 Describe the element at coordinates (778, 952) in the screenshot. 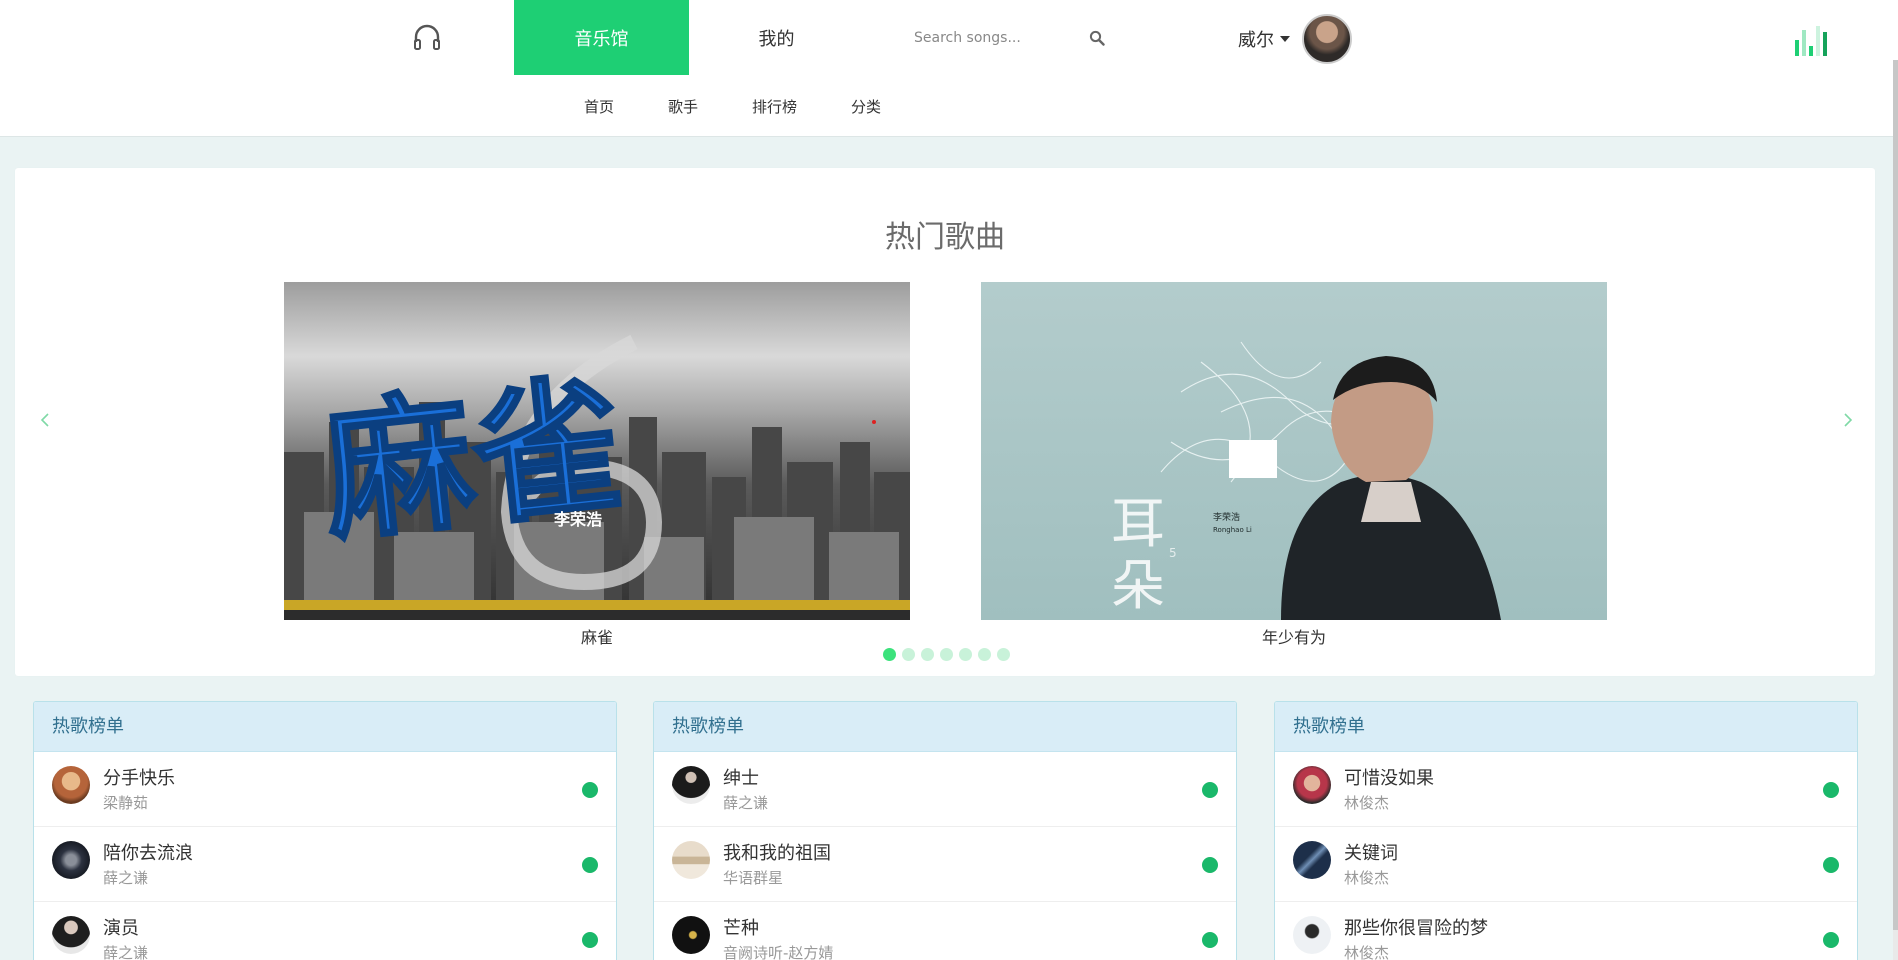

I see `song-artist: 音阙诗听-赵方婧` at that location.